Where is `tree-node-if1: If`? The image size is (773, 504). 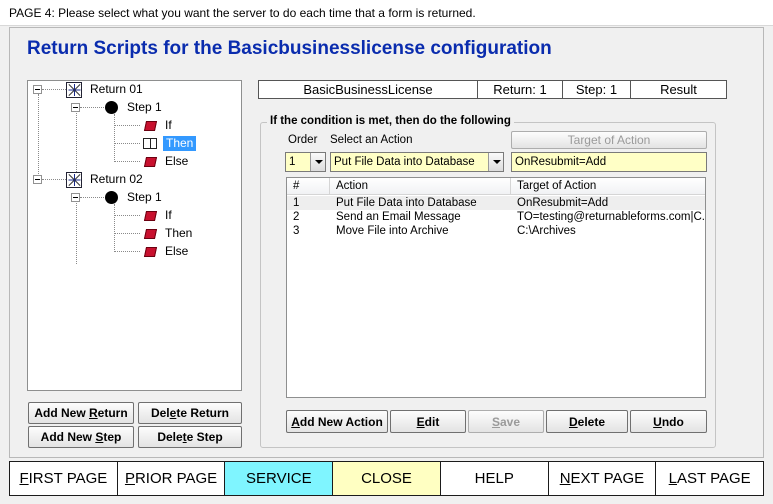 tree-node-if1: If is located at coordinates (159, 125).